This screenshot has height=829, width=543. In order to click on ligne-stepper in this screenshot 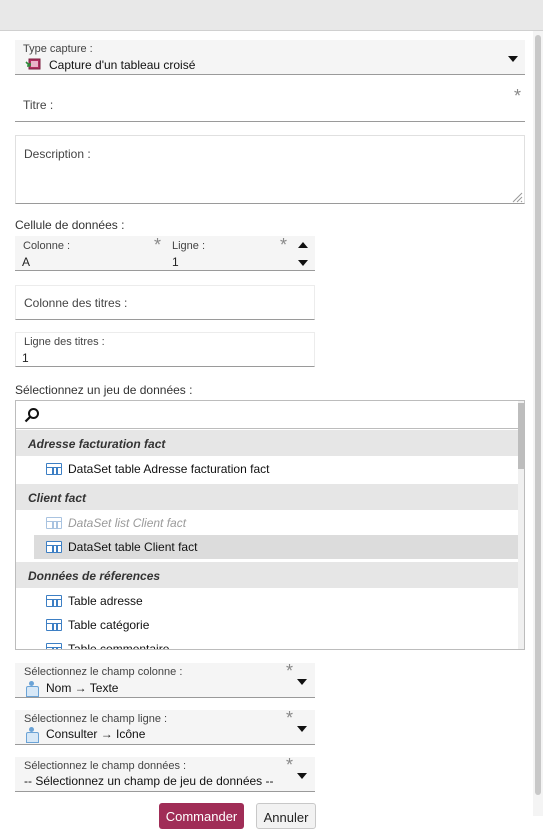, I will do `click(303, 253)`.